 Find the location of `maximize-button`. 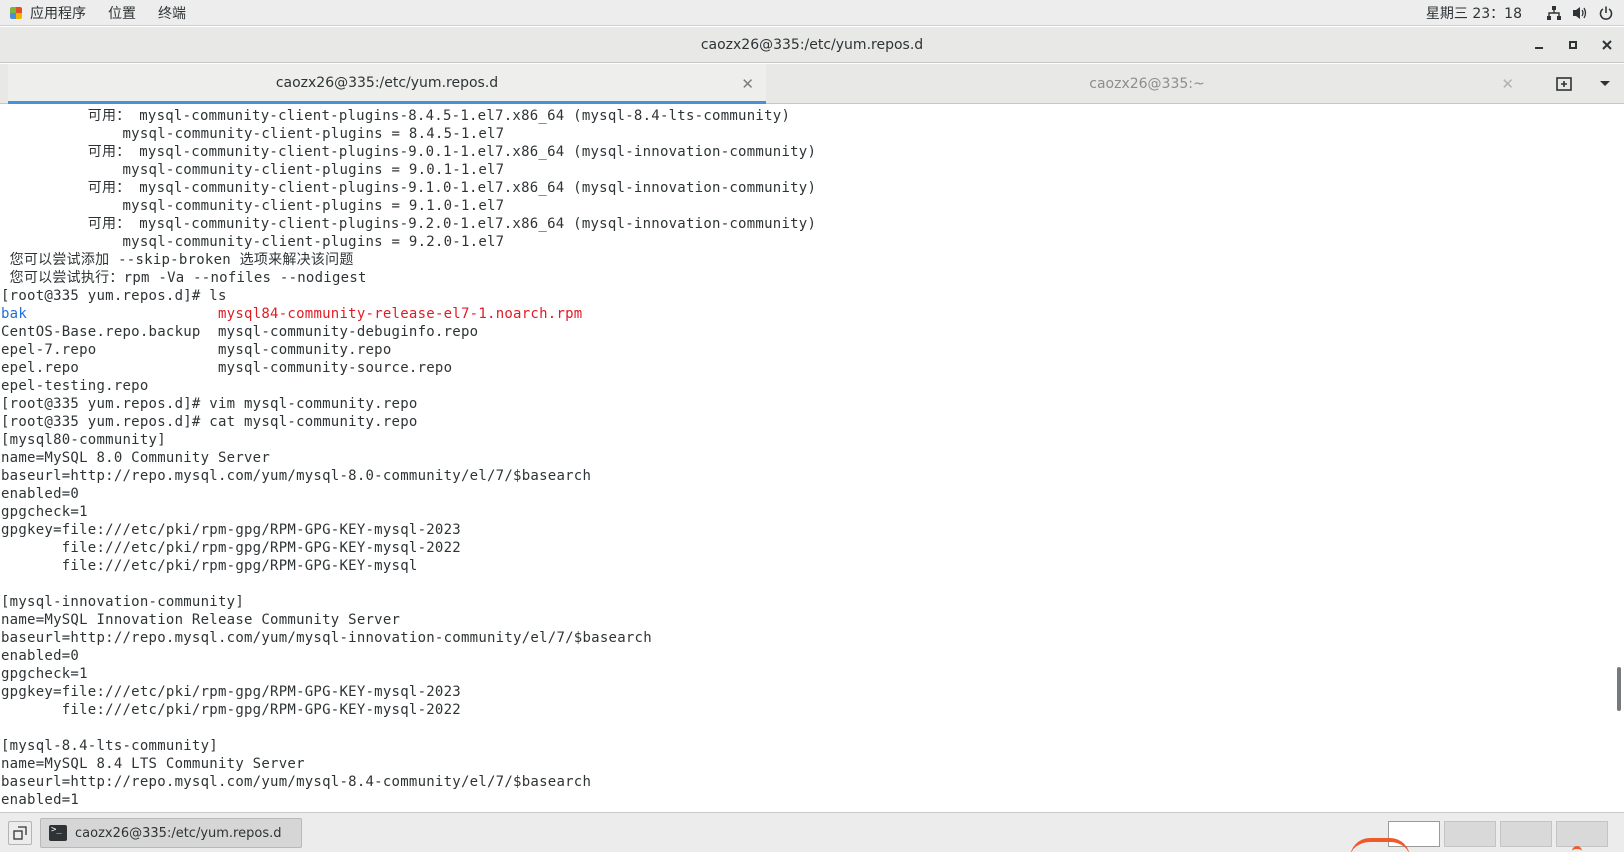

maximize-button is located at coordinates (1573, 45).